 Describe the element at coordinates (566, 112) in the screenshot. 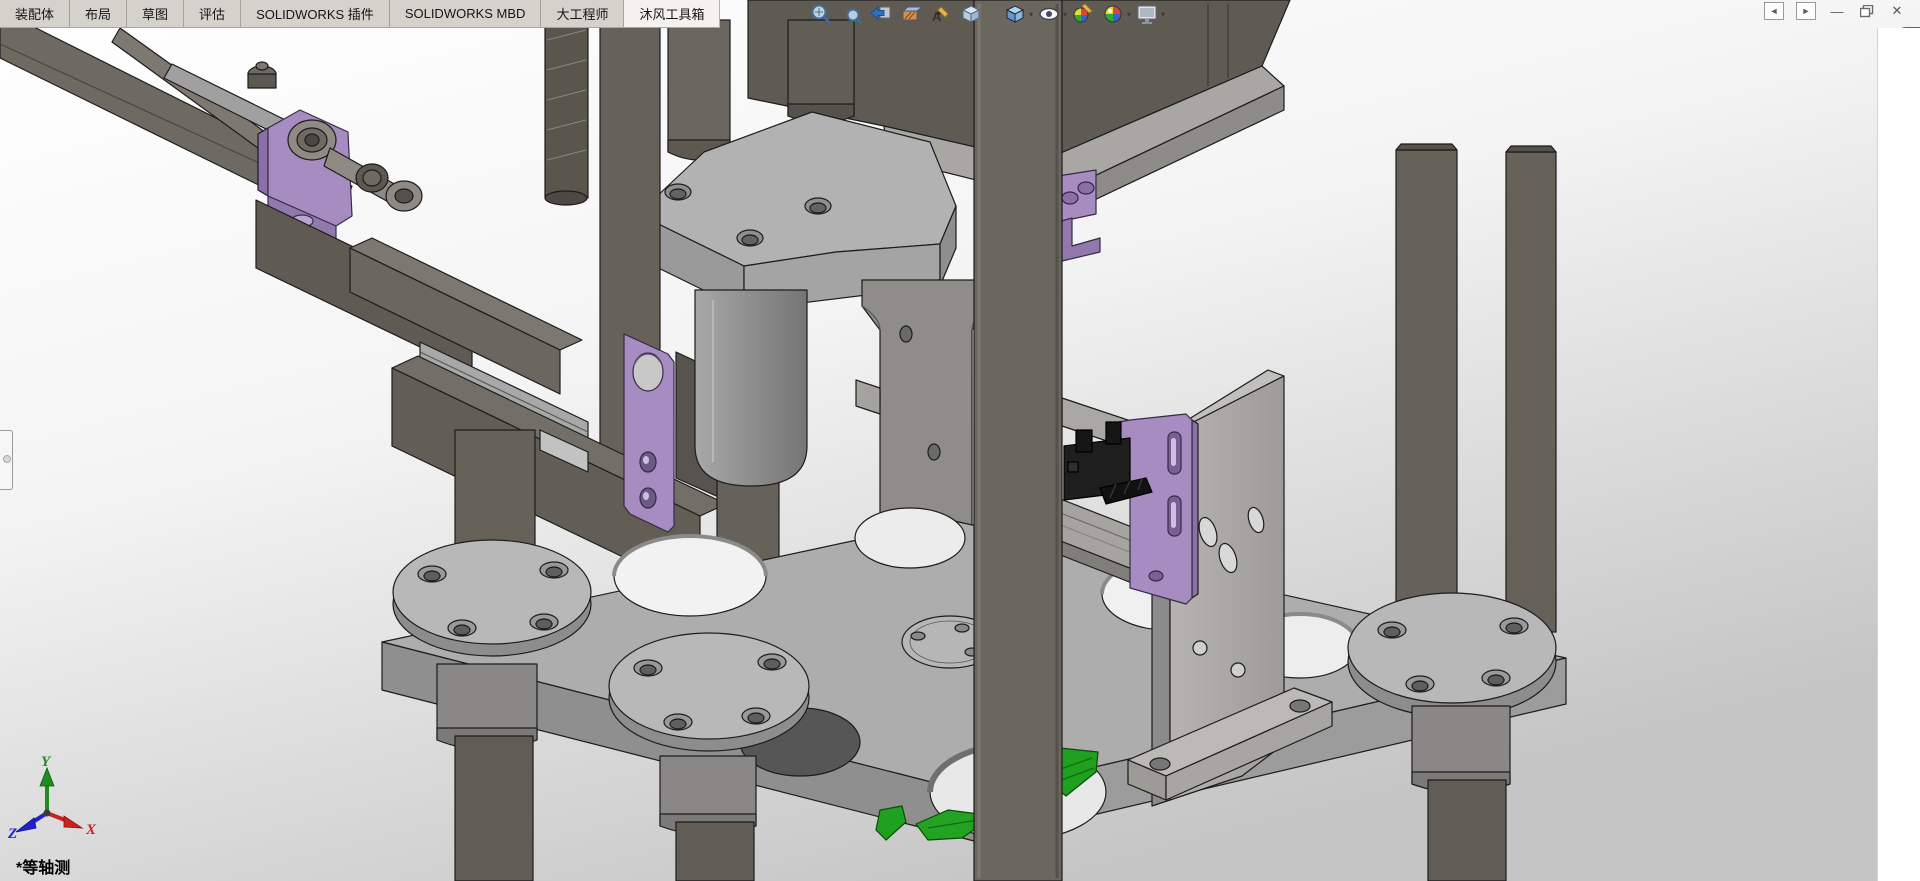

I see `model-threaded-rod` at that location.